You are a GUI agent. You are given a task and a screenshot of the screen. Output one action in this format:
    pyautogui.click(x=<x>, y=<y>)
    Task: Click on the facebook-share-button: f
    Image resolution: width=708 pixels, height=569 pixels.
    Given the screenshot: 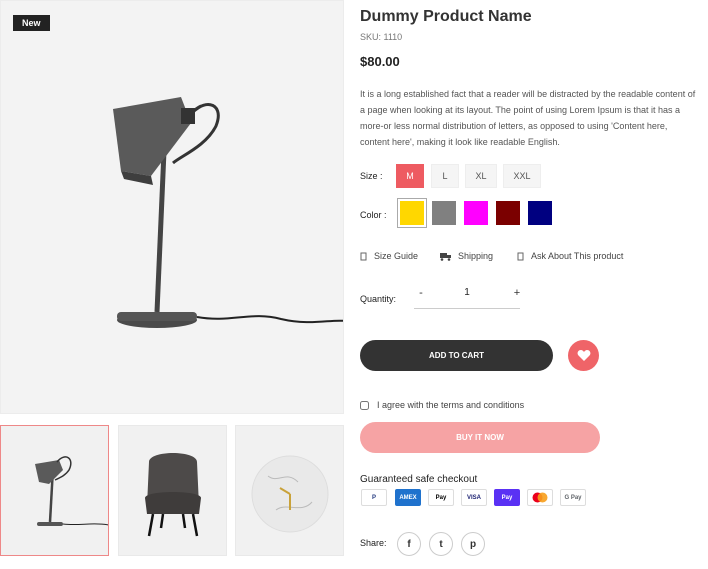 What is the action you would take?
    pyautogui.click(x=409, y=544)
    